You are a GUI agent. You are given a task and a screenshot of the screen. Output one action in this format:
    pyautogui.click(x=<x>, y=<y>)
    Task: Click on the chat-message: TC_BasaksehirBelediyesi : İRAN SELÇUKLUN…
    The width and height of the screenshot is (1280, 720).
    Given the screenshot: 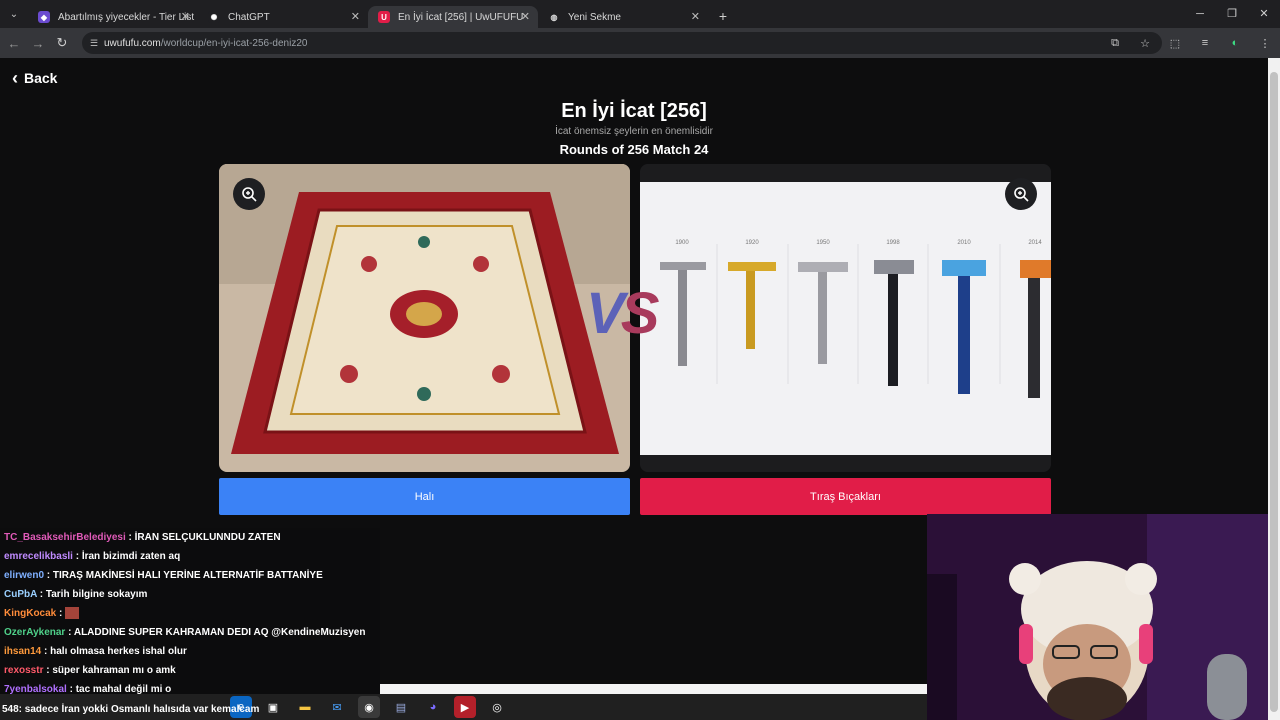 What is the action you would take?
    pyautogui.click(x=142, y=537)
    